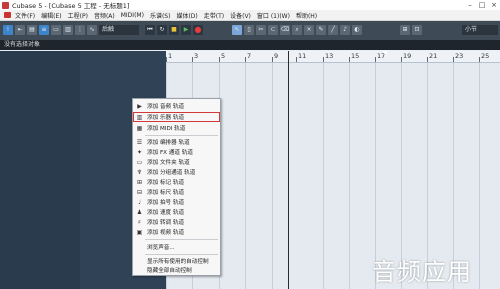 Image resolution: width=500 pixels, height=289 pixels. I want to click on ruler-label: 19, so click(407, 56).